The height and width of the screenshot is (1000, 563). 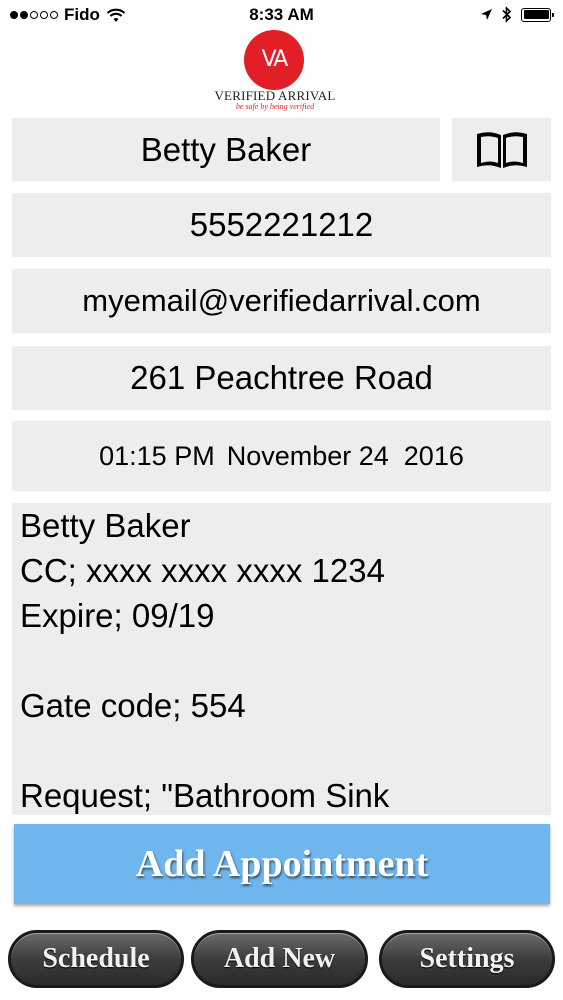 I want to click on notes-line: Request; "Bathroom Sink, so click(x=205, y=795).